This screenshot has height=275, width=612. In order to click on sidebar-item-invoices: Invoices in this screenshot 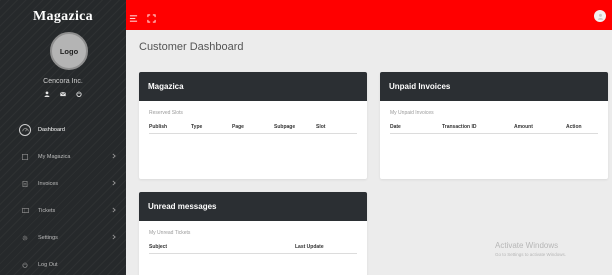, I will do `click(63, 183)`.